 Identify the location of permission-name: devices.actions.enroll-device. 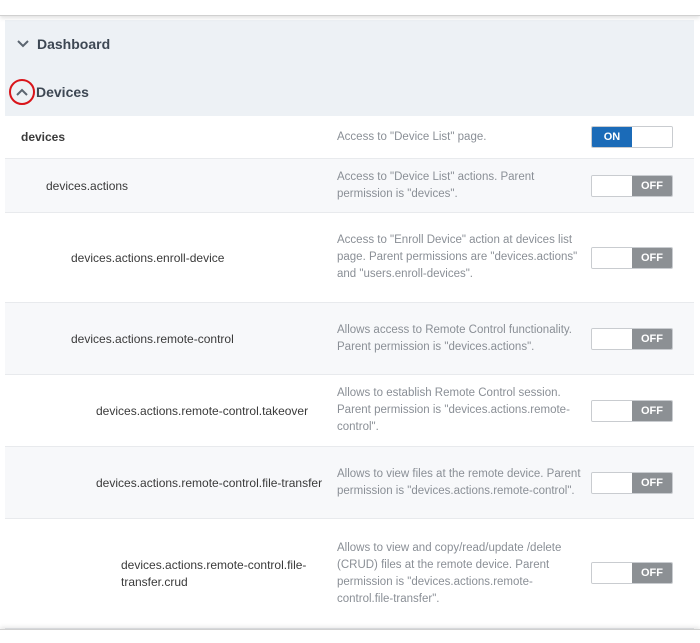
(148, 257).